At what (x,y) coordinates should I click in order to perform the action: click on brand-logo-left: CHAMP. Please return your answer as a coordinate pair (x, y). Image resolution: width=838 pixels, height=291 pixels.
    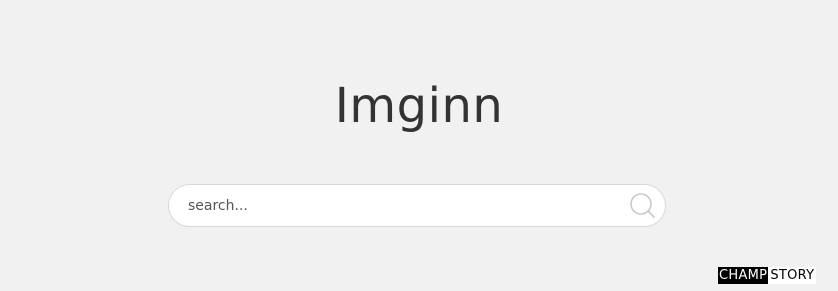
    Looking at the image, I should click on (743, 275).